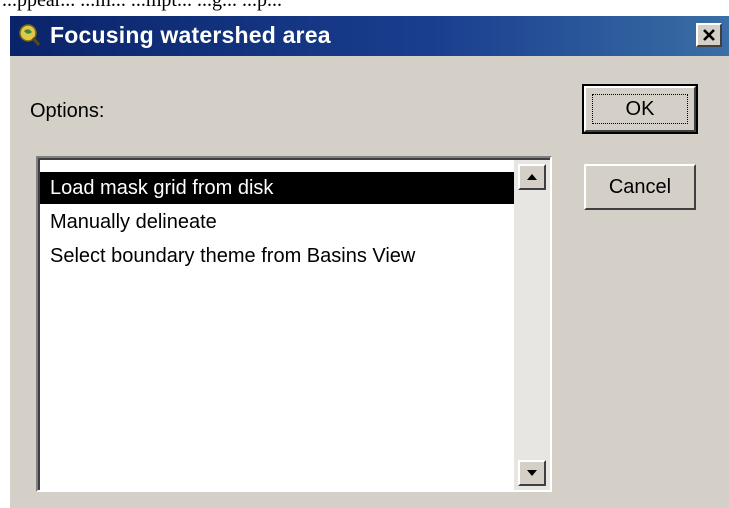 This screenshot has width=729, height=508. Describe the element at coordinates (709, 35) in the screenshot. I see `close-button` at that location.